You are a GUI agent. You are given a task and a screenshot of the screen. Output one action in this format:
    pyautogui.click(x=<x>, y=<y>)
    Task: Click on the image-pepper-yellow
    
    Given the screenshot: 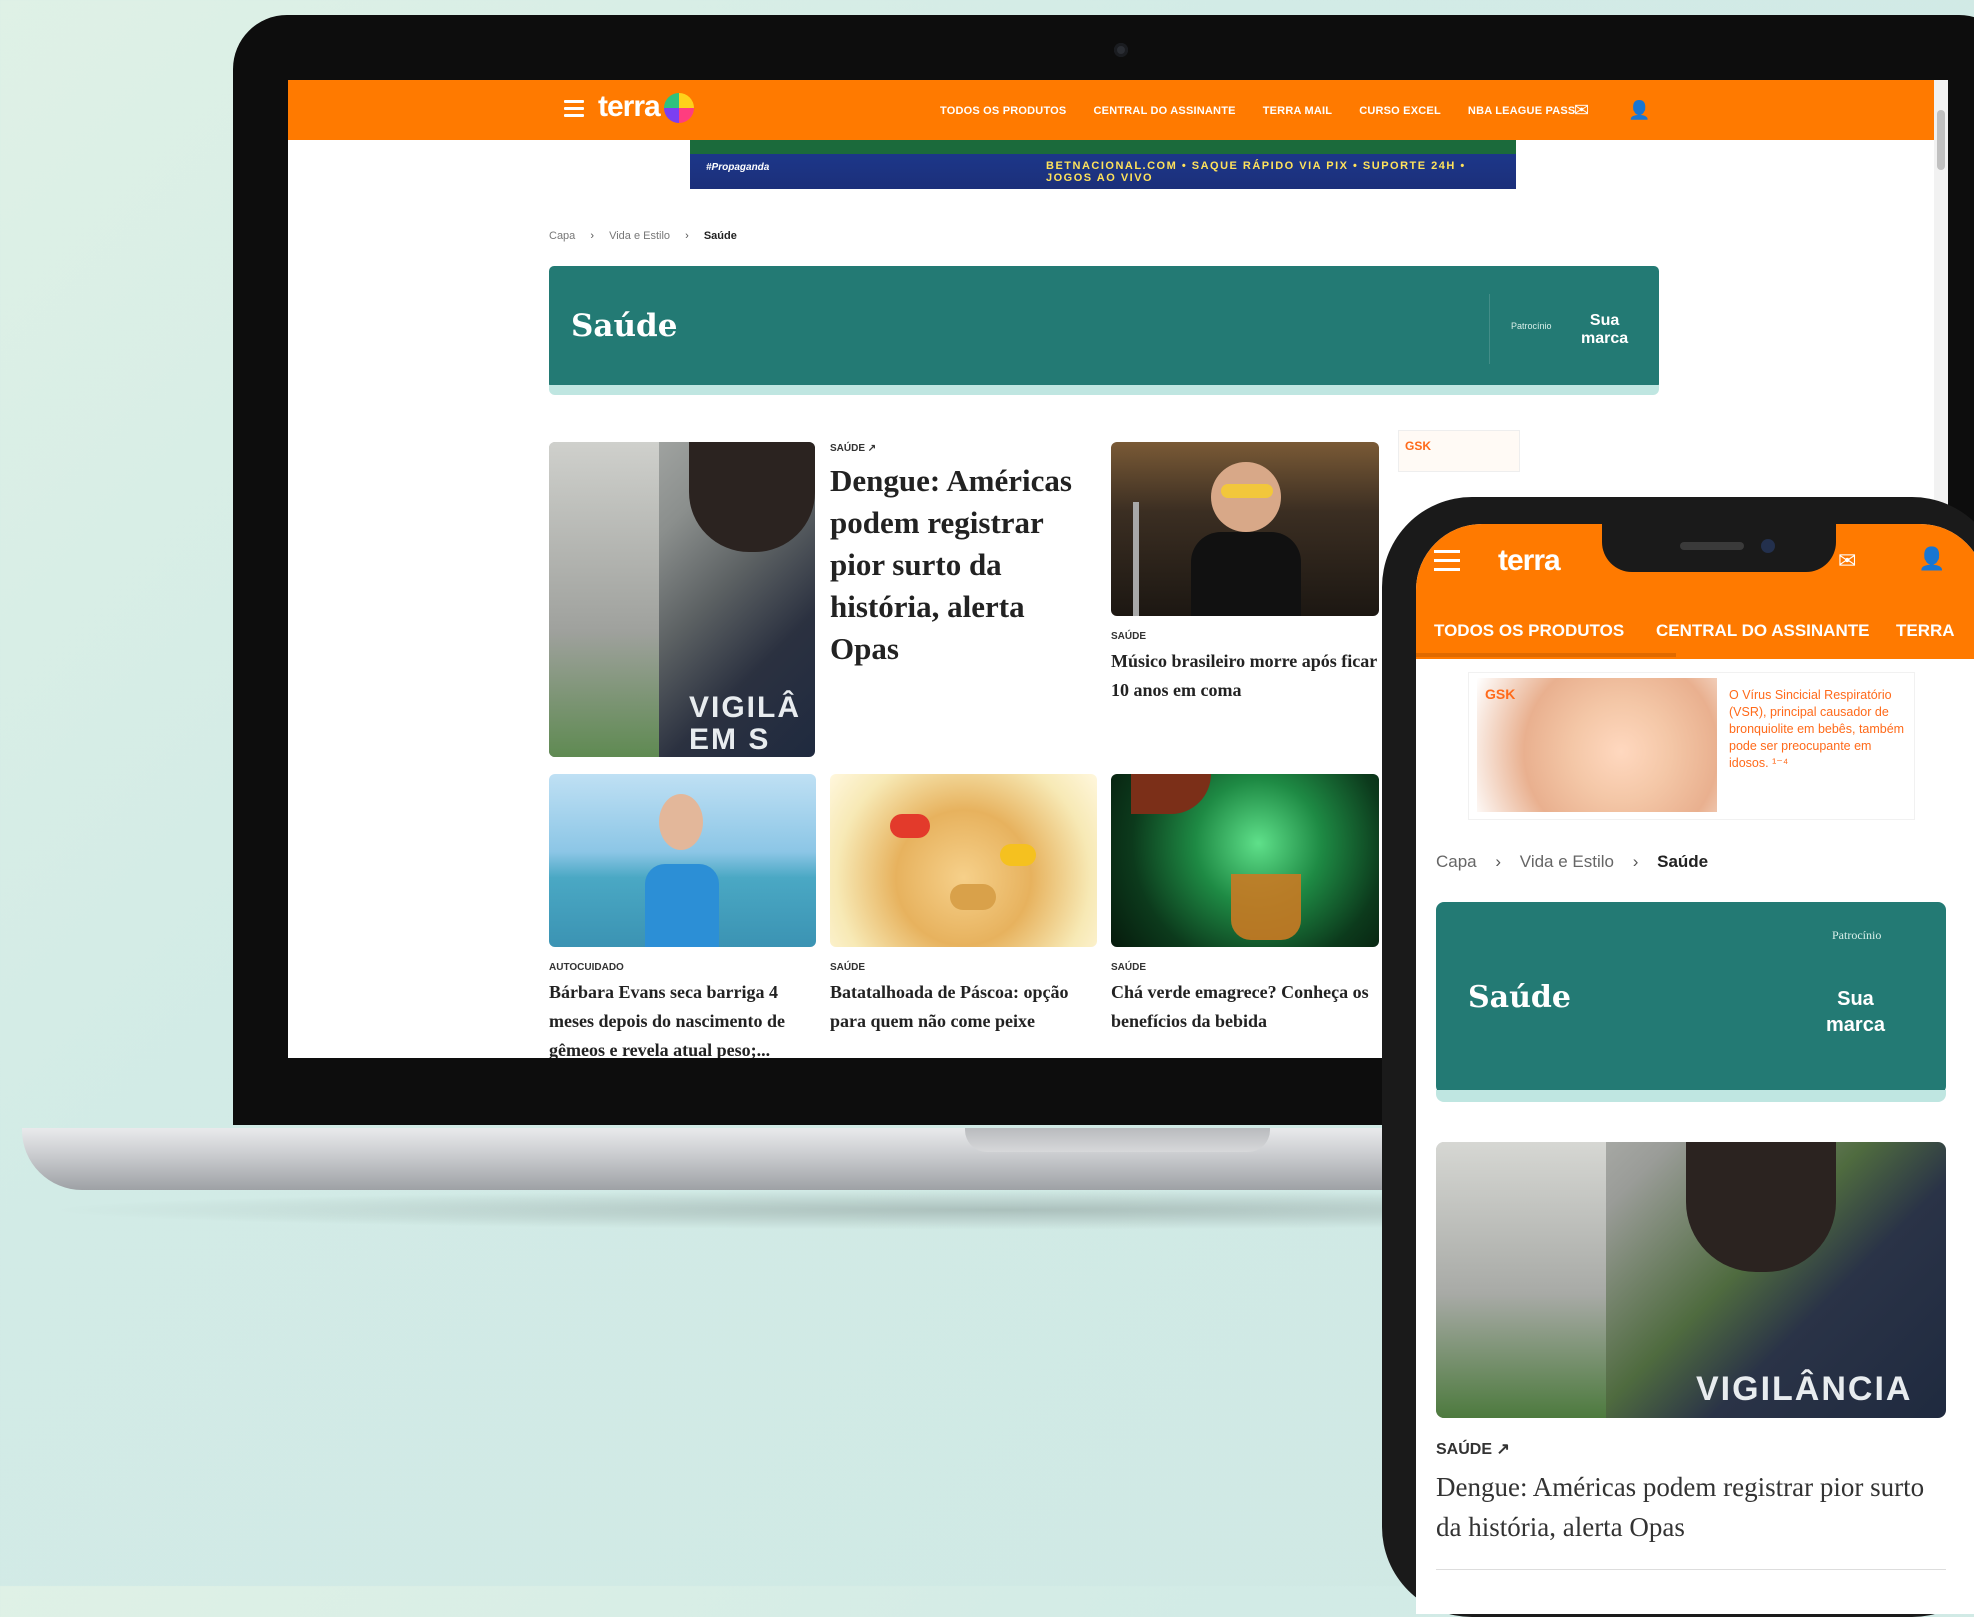 What is the action you would take?
    pyautogui.click(x=1018, y=855)
    